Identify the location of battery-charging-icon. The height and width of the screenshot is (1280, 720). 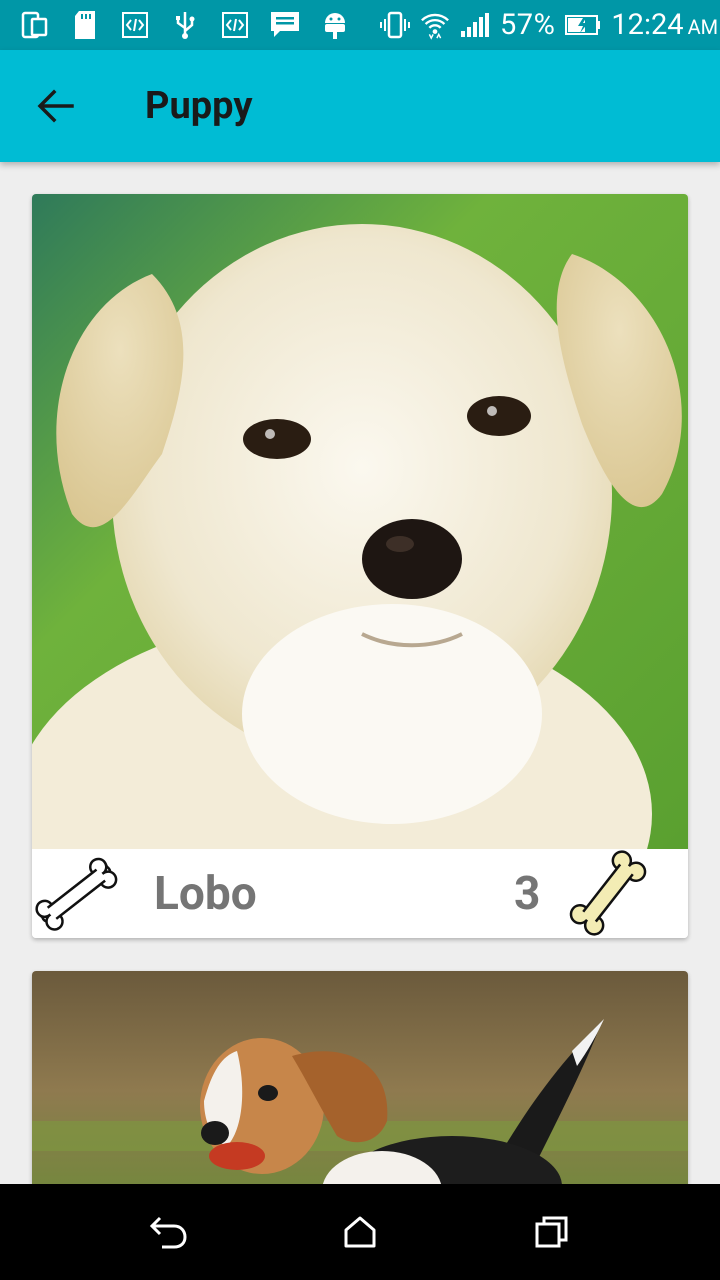
(583, 25).